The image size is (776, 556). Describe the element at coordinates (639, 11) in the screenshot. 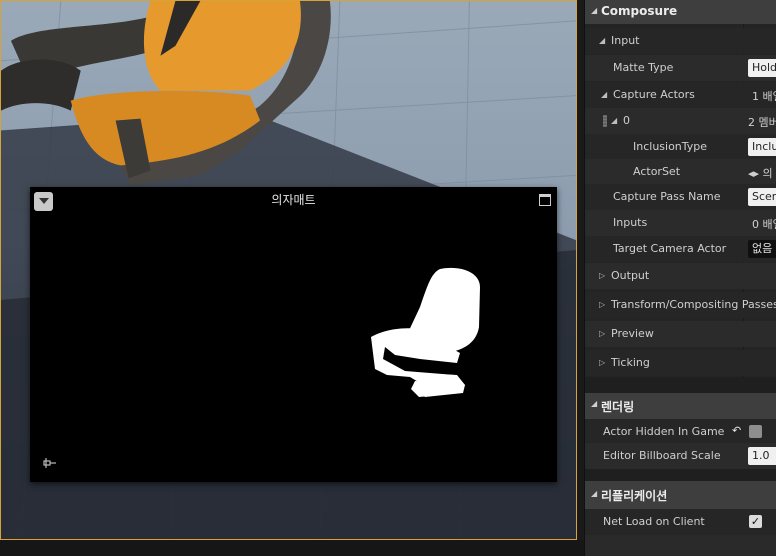

I see `category-label: Composure` at that location.